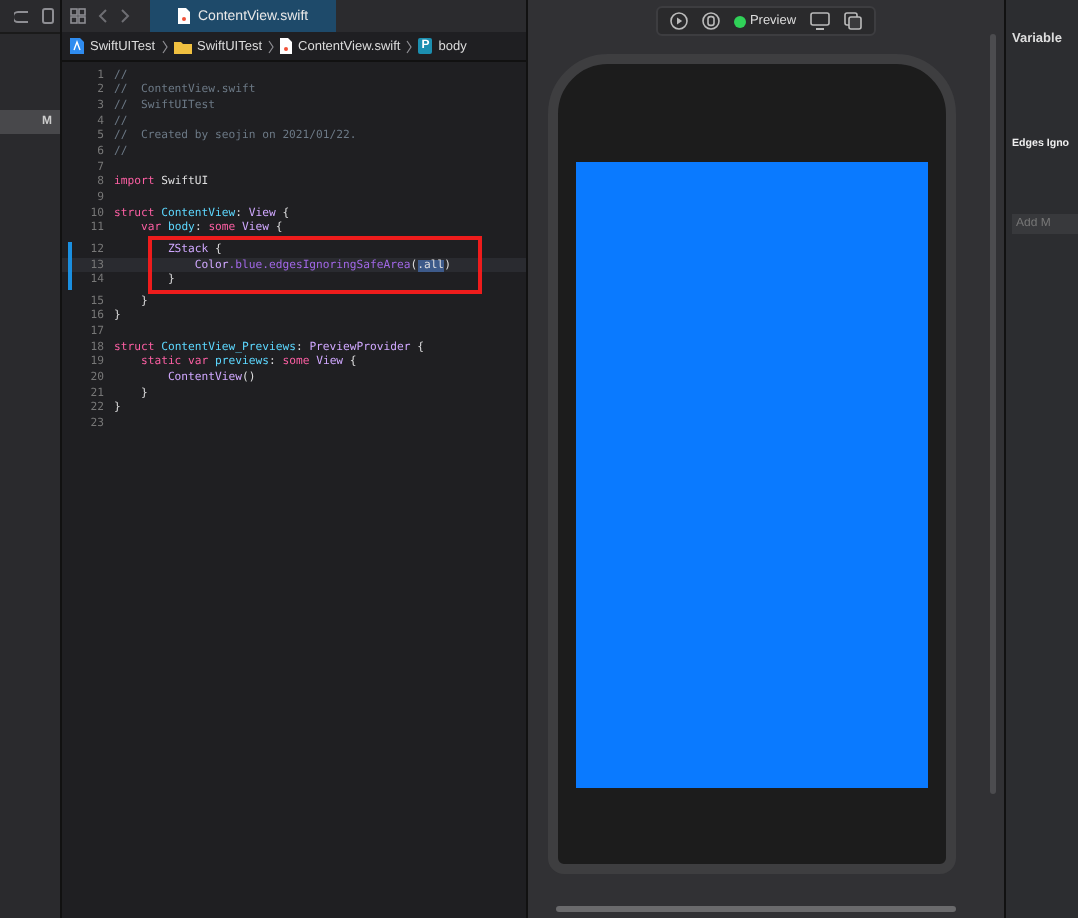 This screenshot has width=1078, height=918. I want to click on scrollbar, so click(756, 909).